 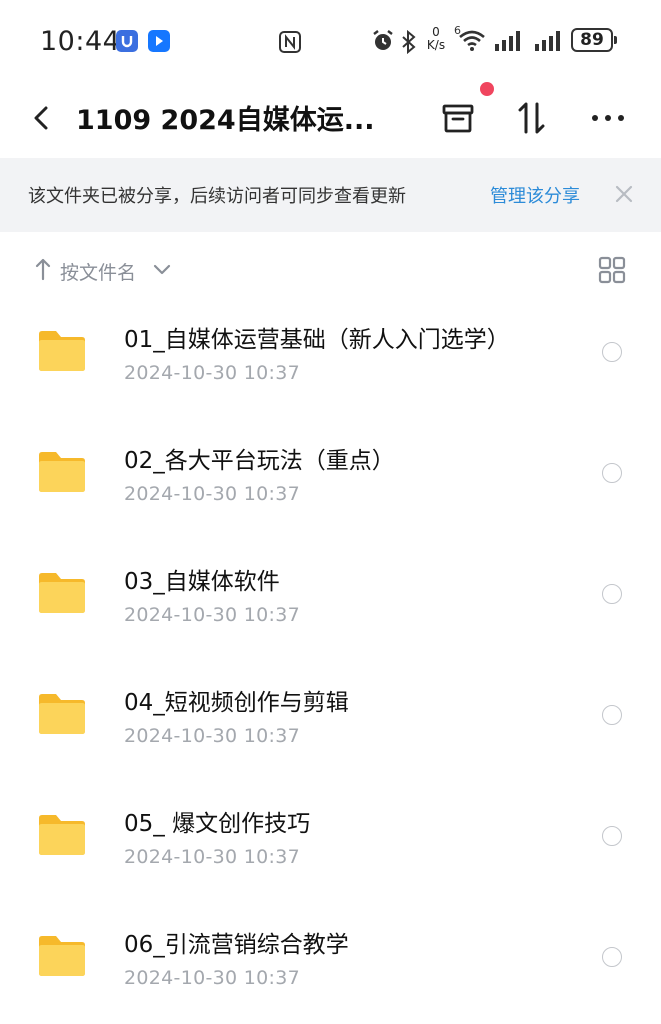 What do you see at coordinates (532, 118) in the screenshot?
I see `transfer-arrows-icon` at bounding box center [532, 118].